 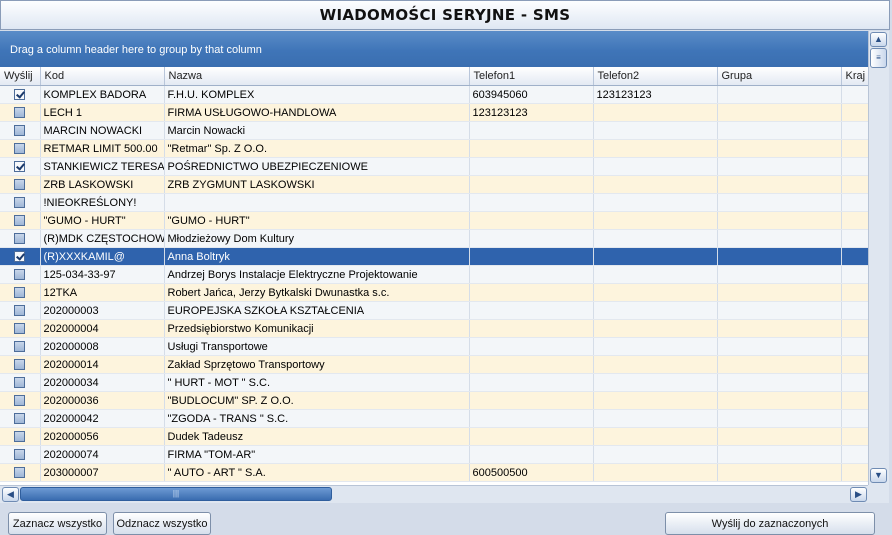 What do you see at coordinates (434, 130) in the screenshot?
I see `table-row: MARCIN NOWACKI Marcin Nowacki` at bounding box center [434, 130].